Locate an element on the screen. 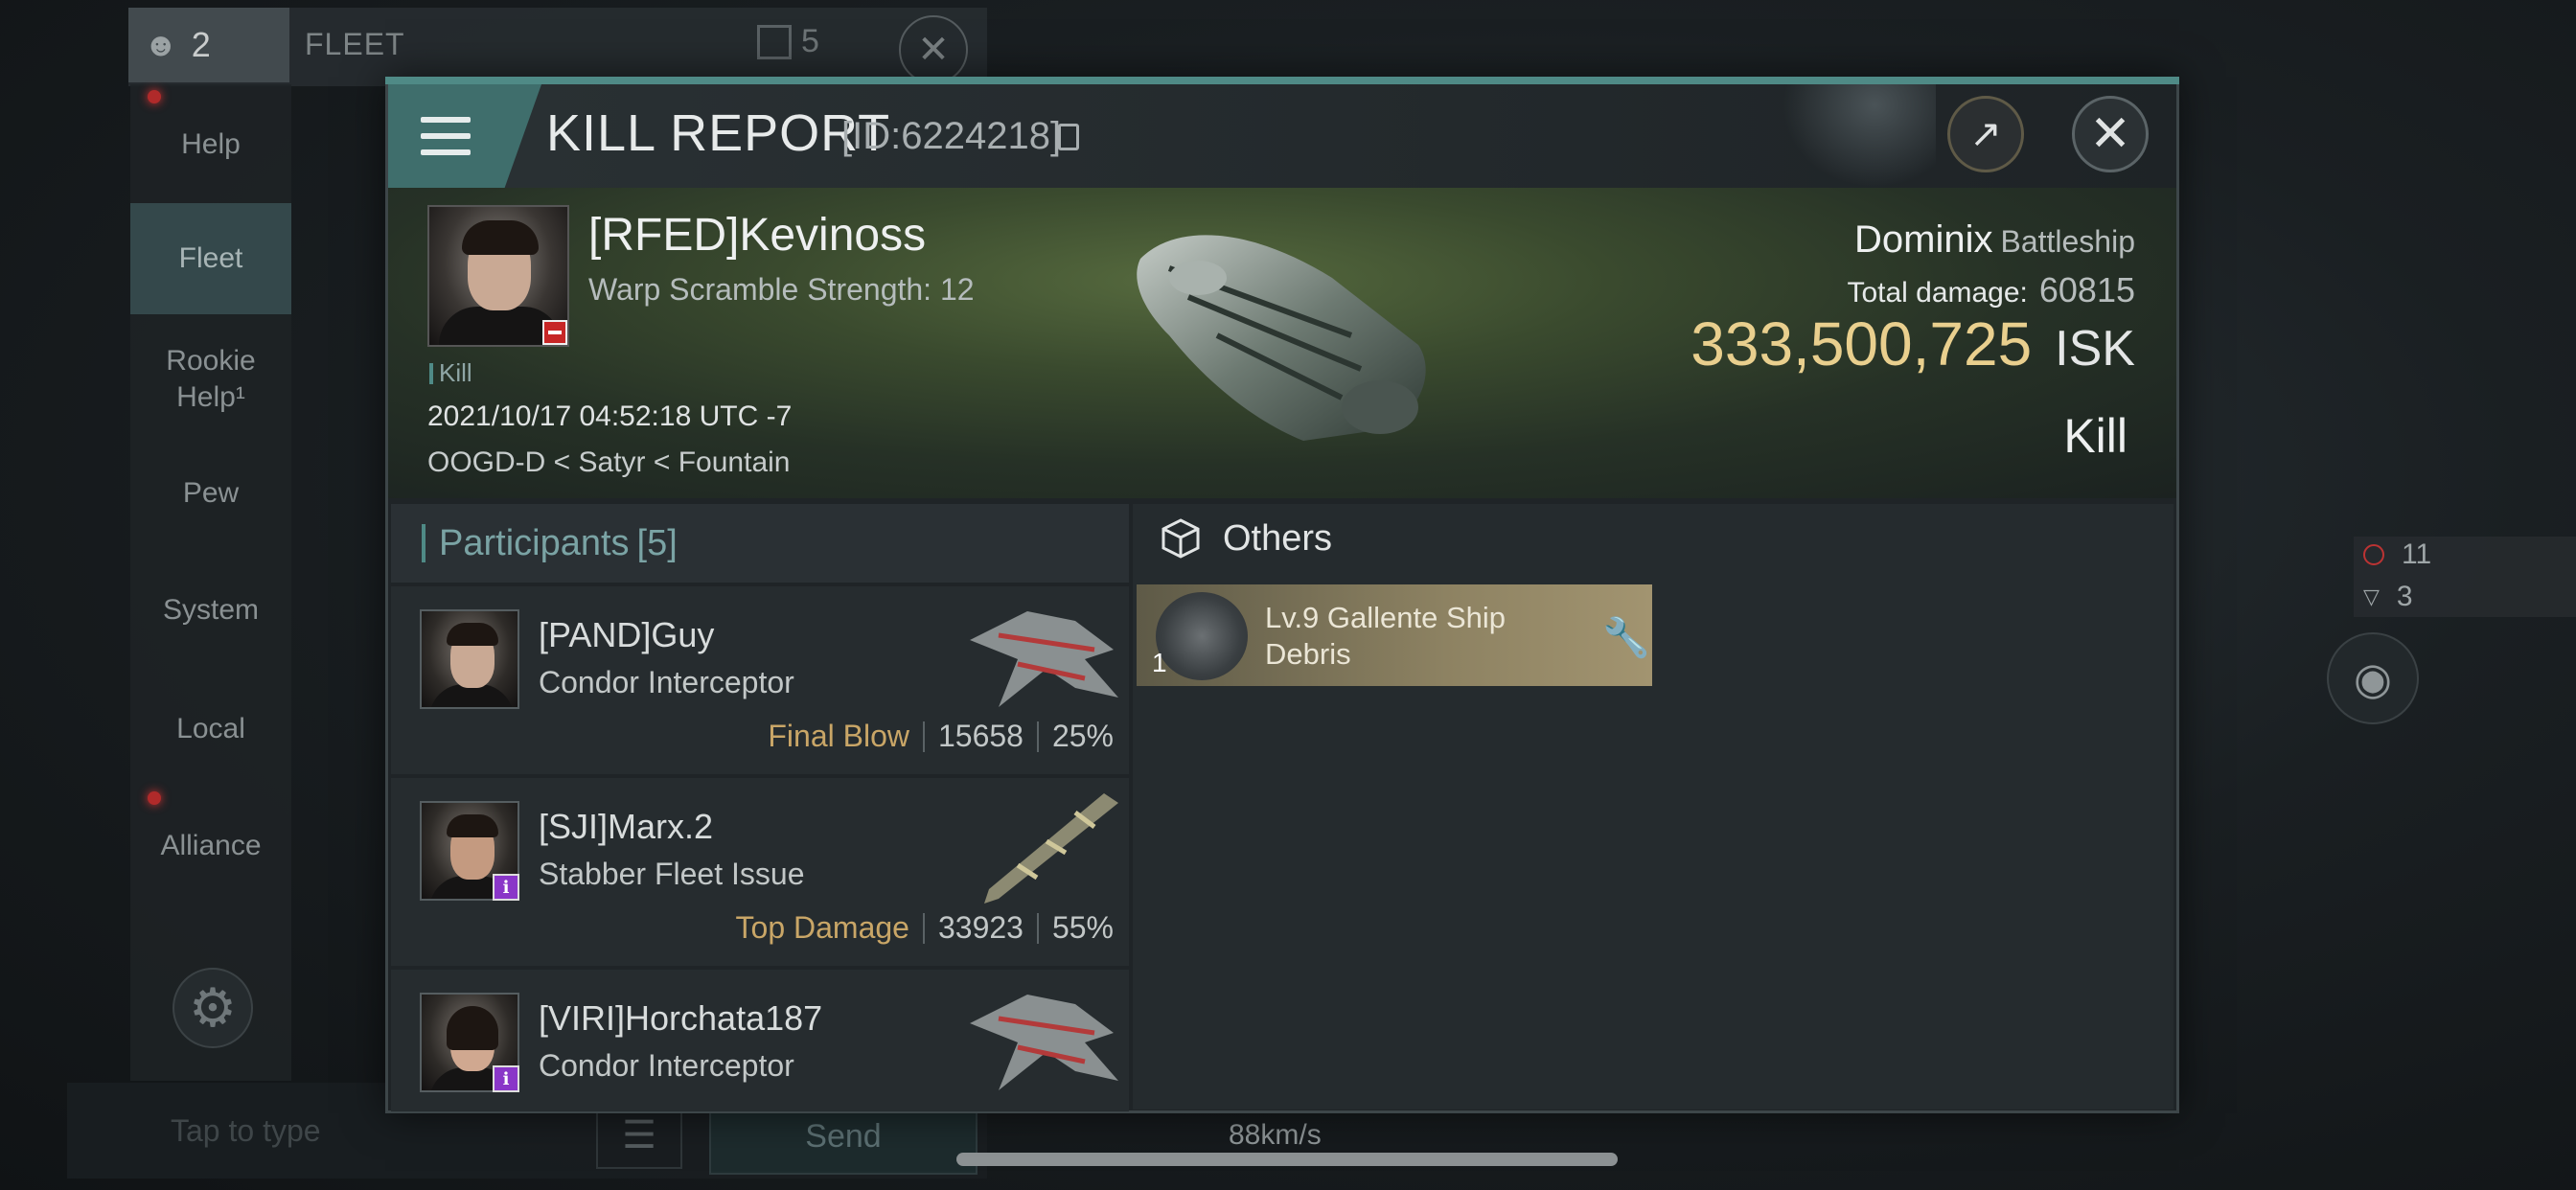 The image size is (2576, 1190). final-blow-tag: Final Blow is located at coordinates (838, 736).